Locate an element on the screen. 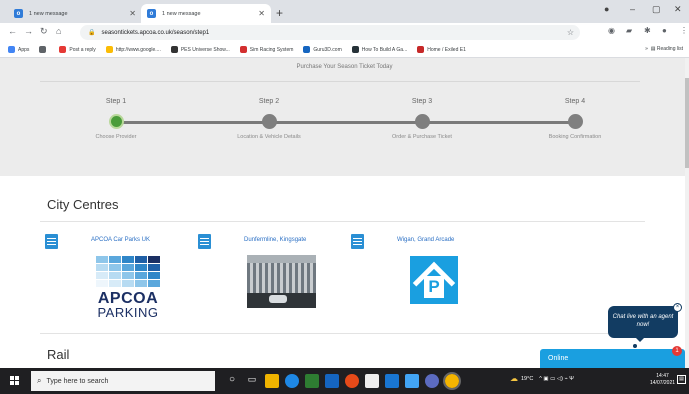 The width and height of the screenshot is (689, 394). scrollbar-thumb is located at coordinates (687, 123).